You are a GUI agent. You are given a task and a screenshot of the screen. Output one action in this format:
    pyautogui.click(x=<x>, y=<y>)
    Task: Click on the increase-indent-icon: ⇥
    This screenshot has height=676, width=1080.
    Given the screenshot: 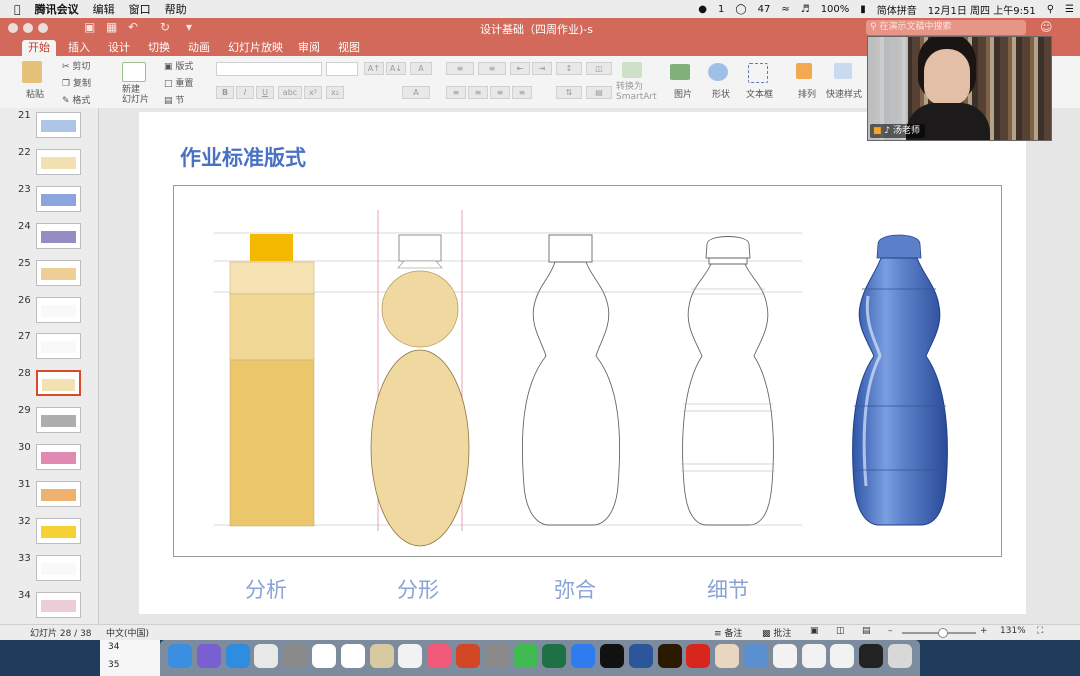 What is the action you would take?
    pyautogui.click(x=542, y=68)
    